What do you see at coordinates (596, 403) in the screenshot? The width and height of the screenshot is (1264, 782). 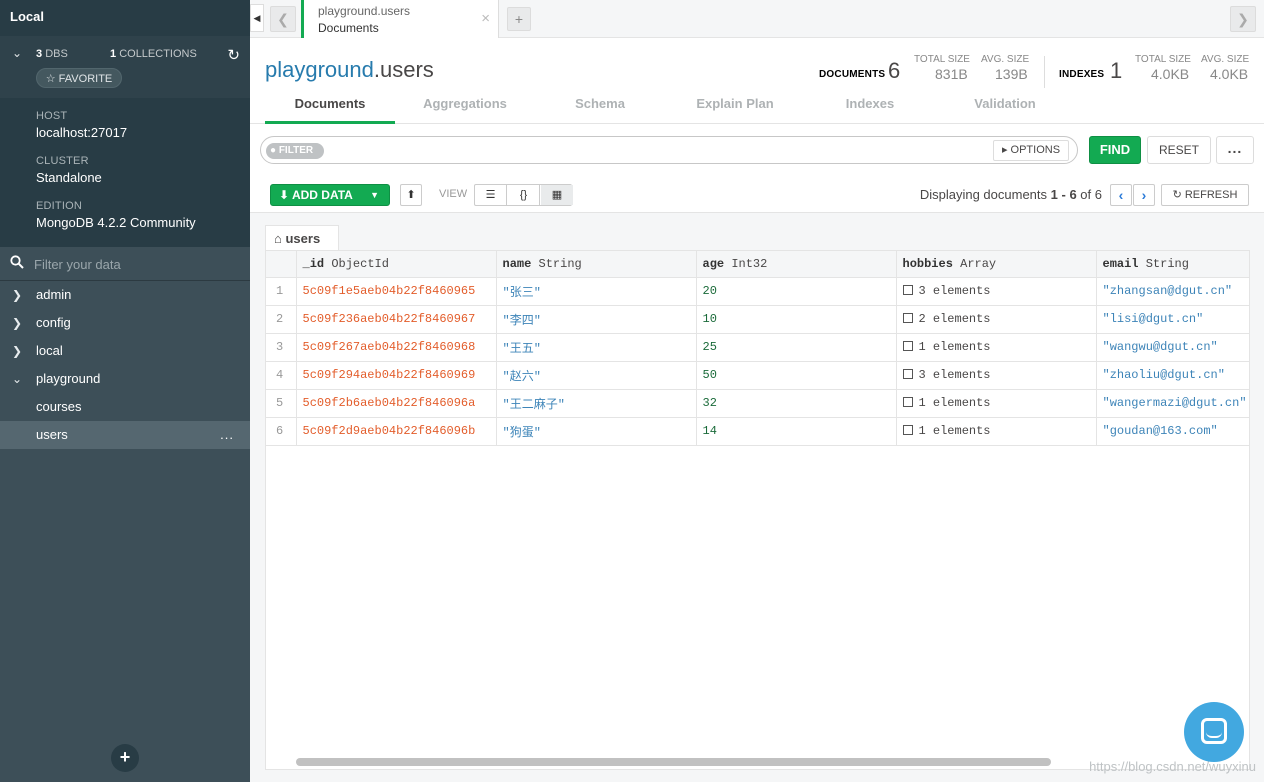 I see `cell-name: "王二麻子"` at bounding box center [596, 403].